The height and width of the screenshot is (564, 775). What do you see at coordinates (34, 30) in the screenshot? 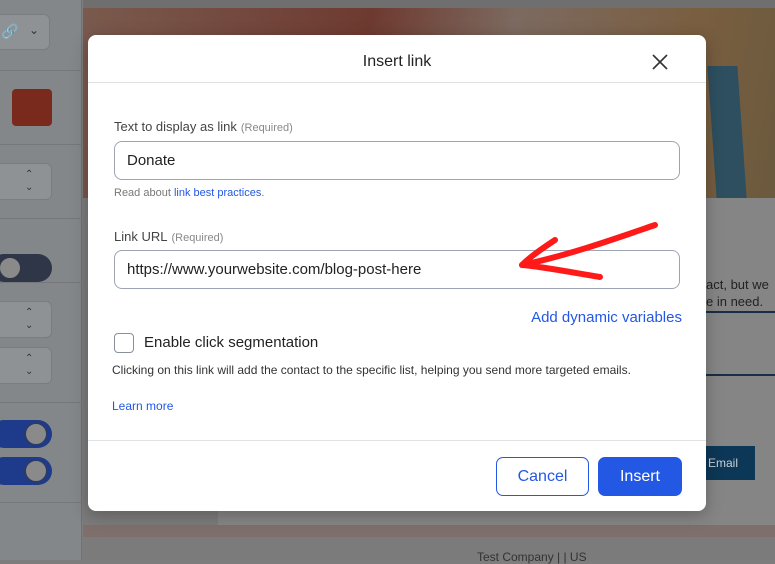
I see `chevron-down-icon: ⌄` at bounding box center [34, 30].